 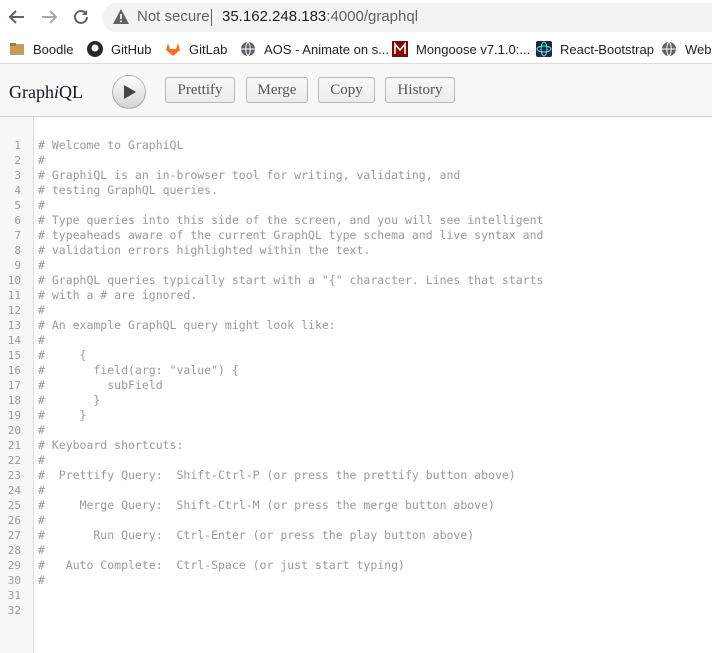 What do you see at coordinates (17, 220) in the screenshot?
I see `line-number: 6` at bounding box center [17, 220].